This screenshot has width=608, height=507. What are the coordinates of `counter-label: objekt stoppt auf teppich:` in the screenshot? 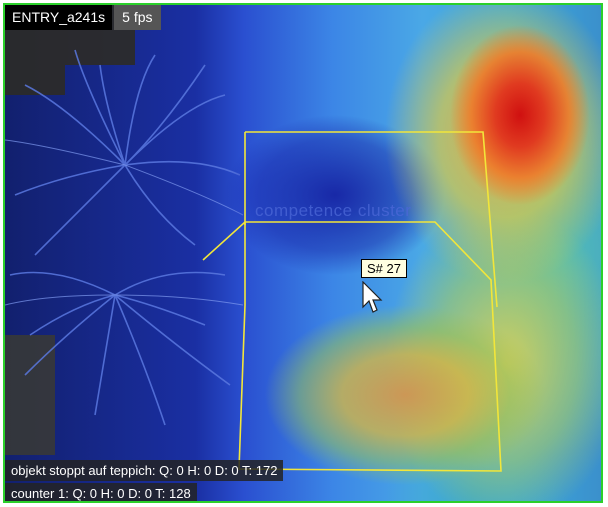 It's located at (83, 470).